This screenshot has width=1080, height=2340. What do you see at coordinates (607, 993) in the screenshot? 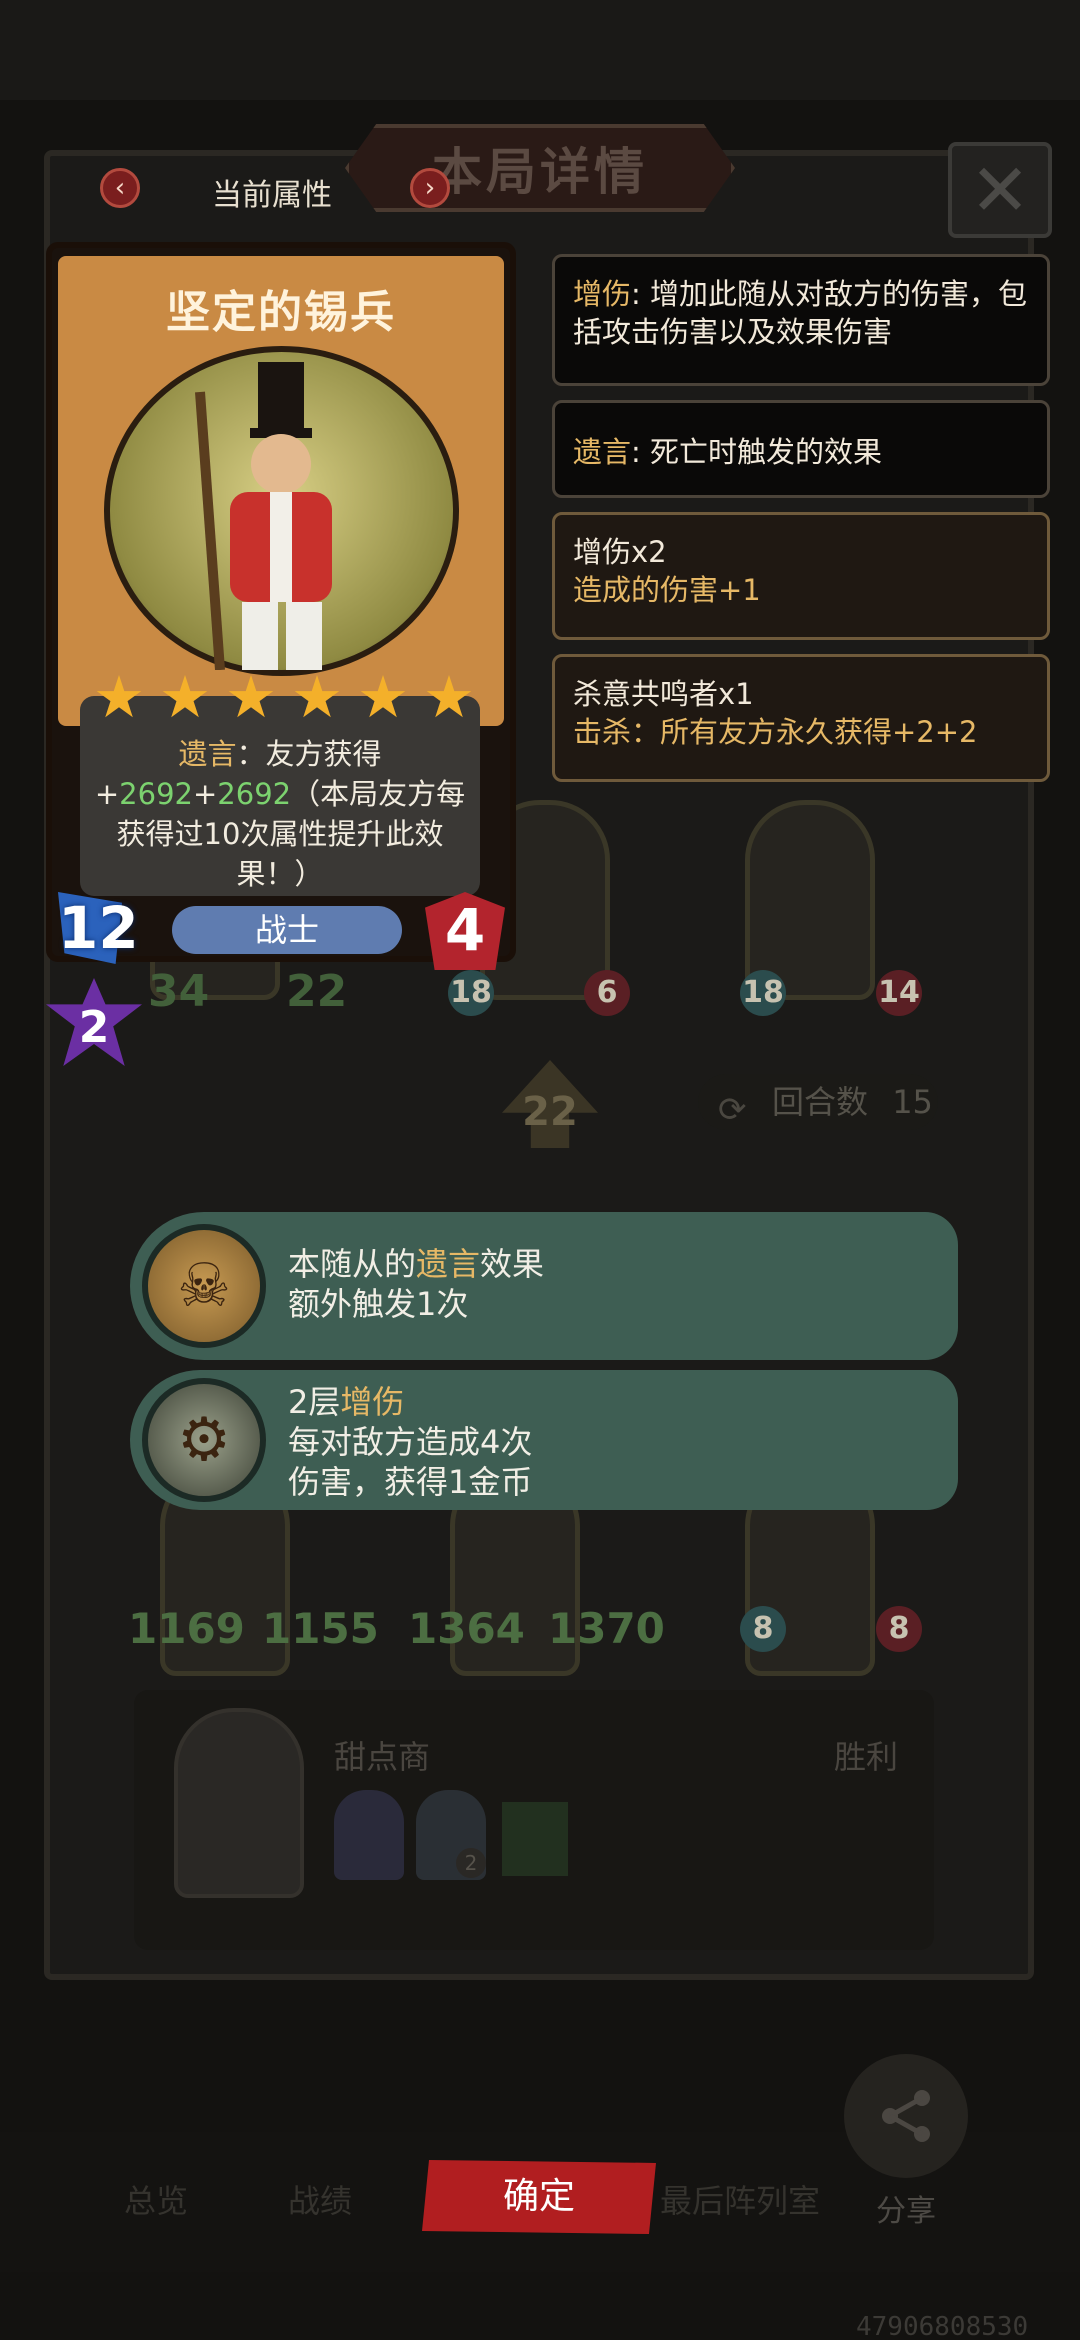
I see `unit-health: 6` at bounding box center [607, 993].